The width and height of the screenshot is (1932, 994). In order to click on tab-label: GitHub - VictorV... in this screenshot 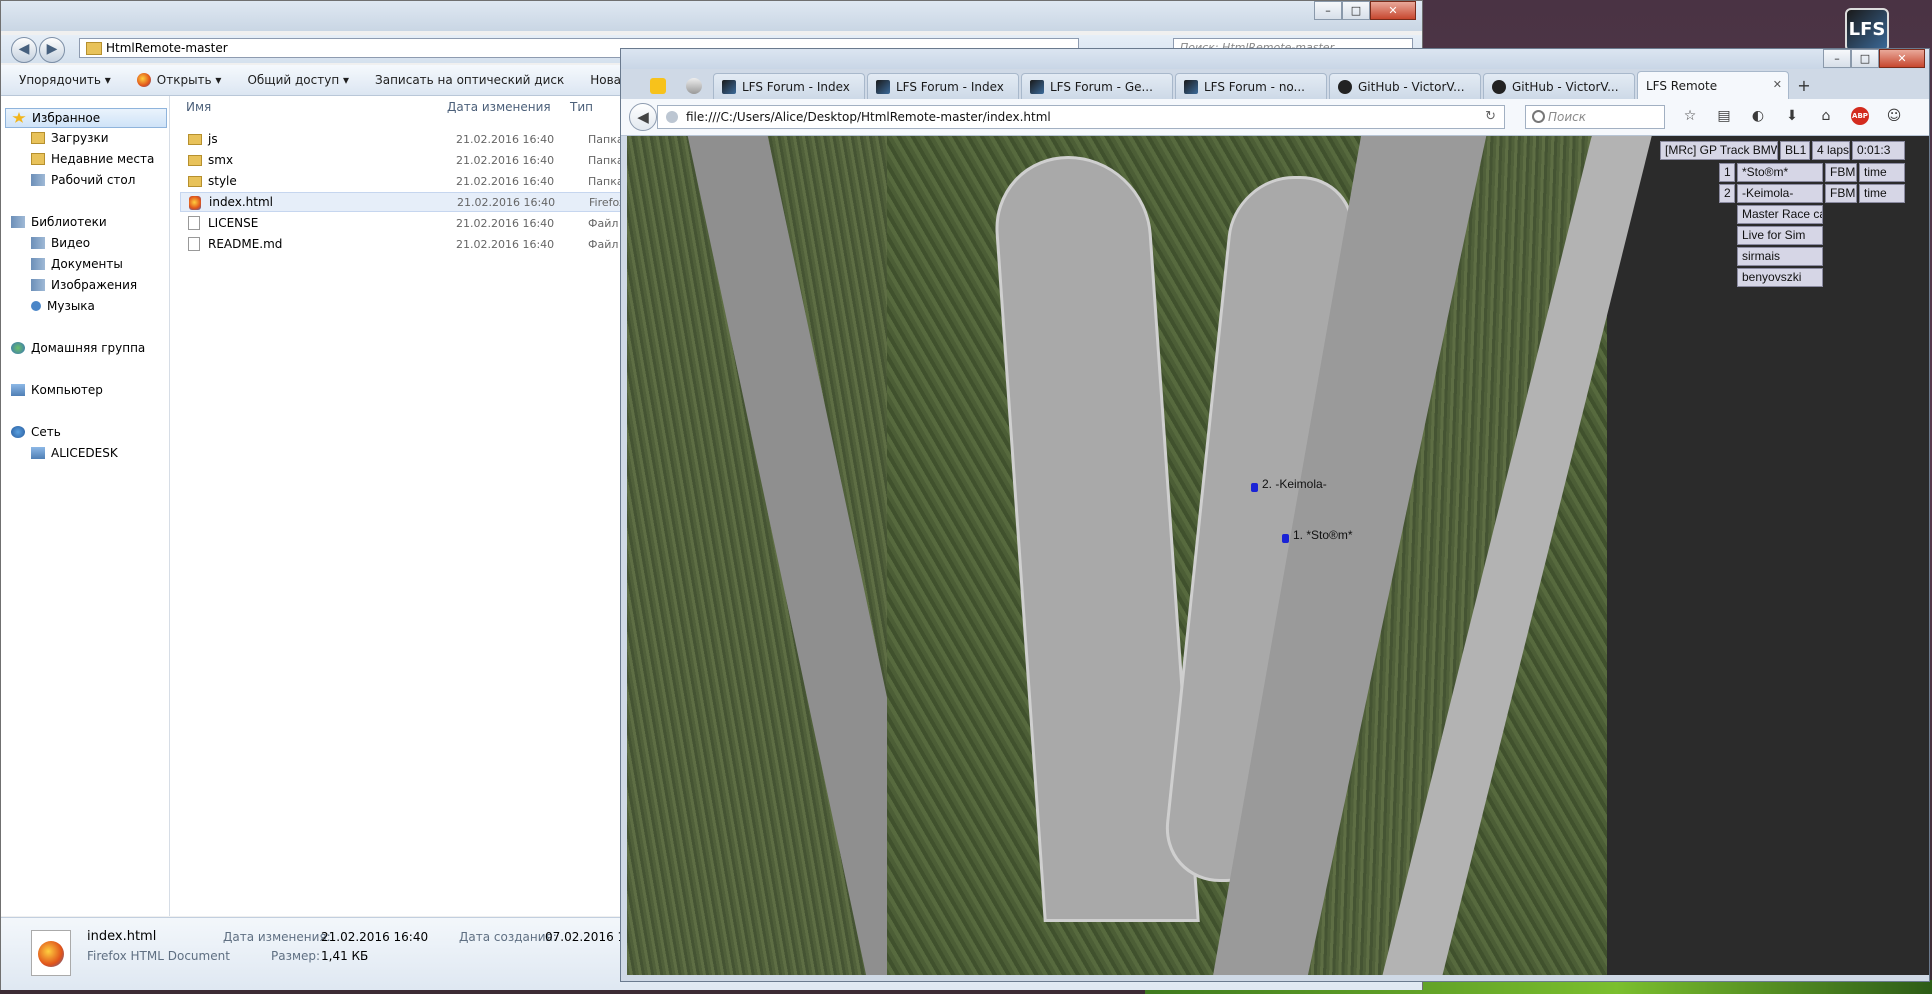, I will do `click(1411, 86)`.